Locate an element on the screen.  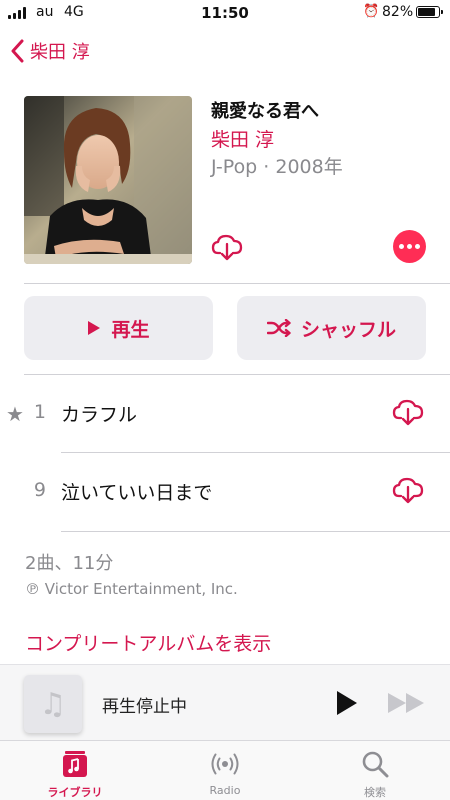
fast-forward-icon is located at coordinates (406, 703).